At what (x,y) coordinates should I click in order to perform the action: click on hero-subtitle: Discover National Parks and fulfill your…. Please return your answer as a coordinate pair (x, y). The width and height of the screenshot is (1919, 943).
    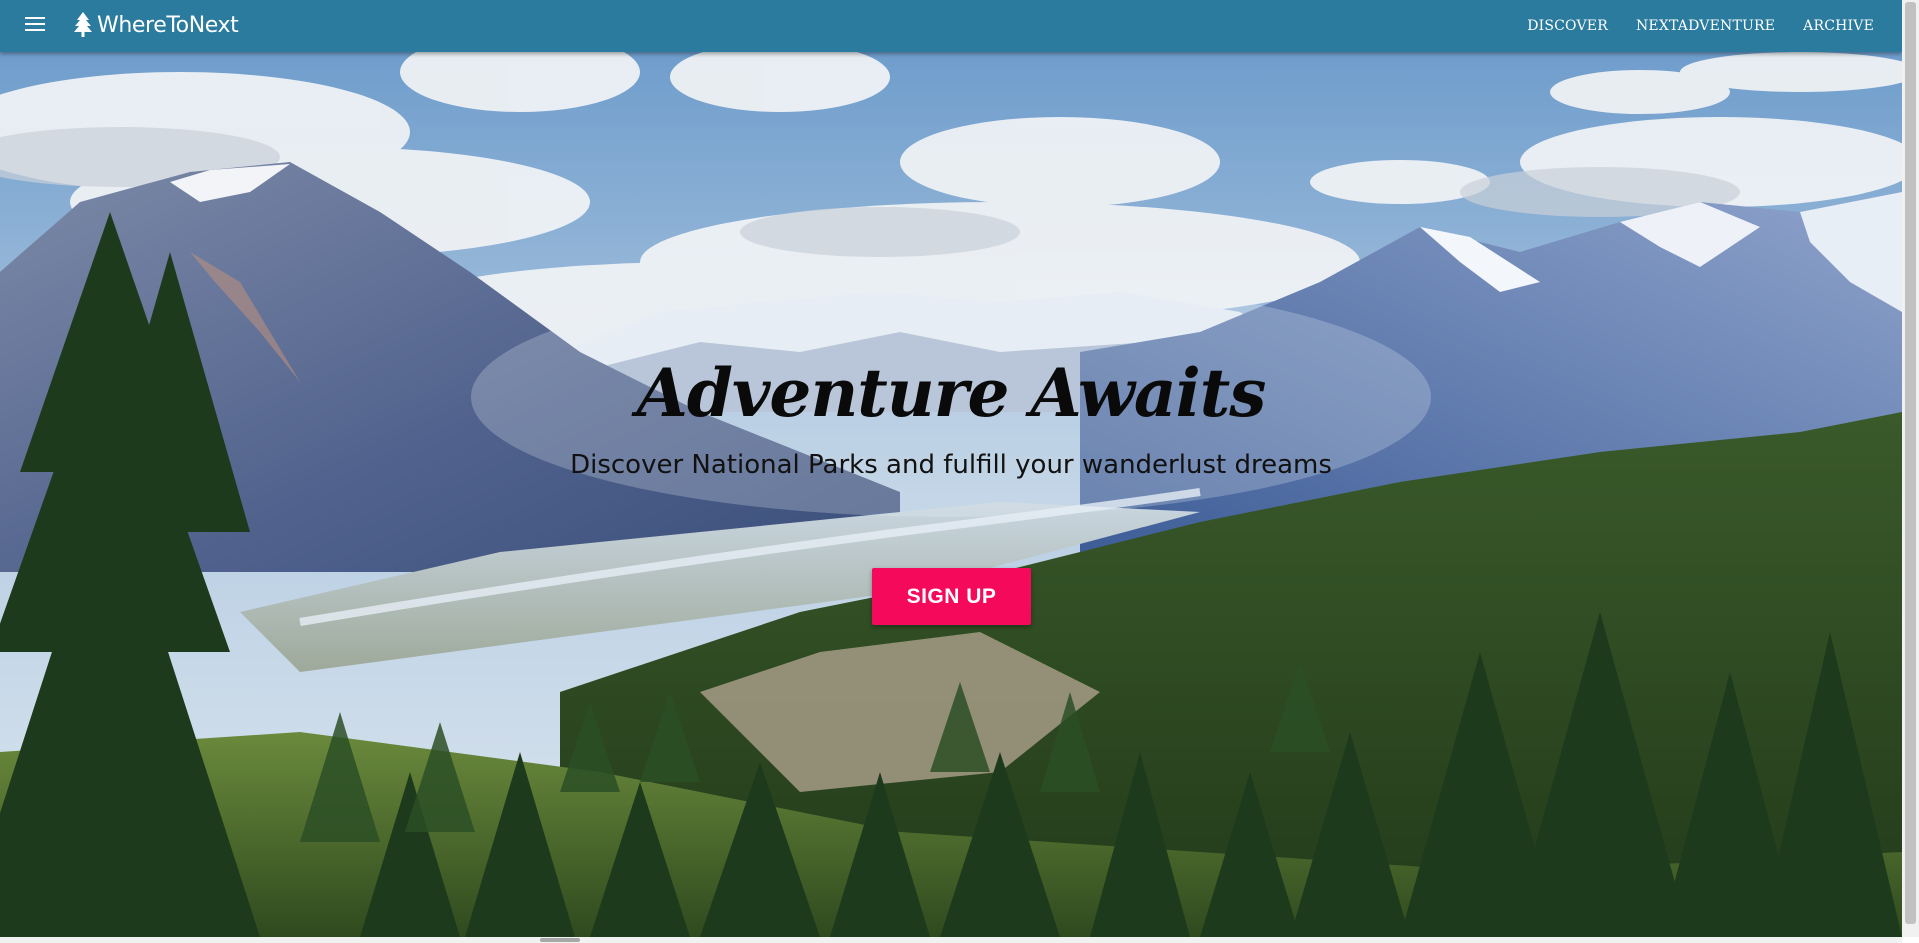
    Looking at the image, I should click on (951, 465).